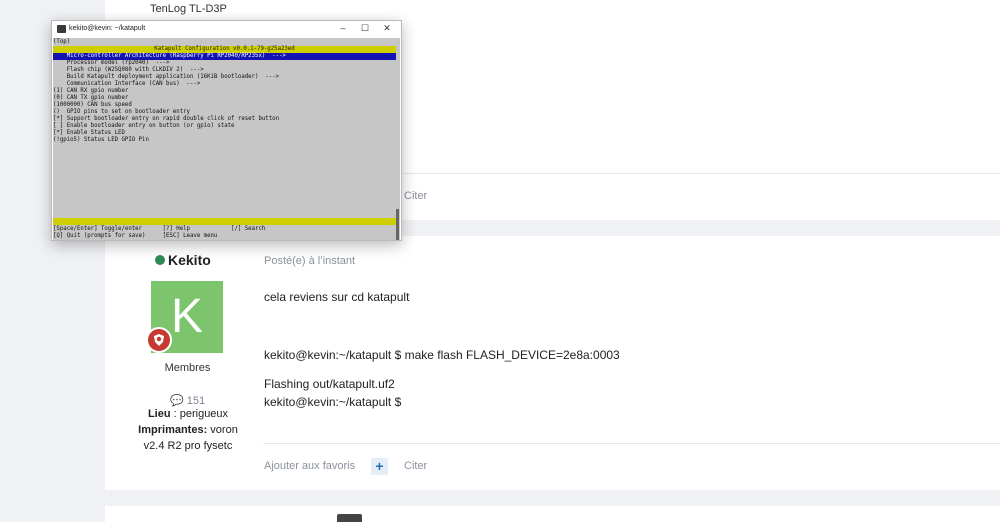 The height and width of the screenshot is (522, 1000). What do you see at coordinates (187, 368) in the screenshot?
I see `member-group: Membres` at bounding box center [187, 368].